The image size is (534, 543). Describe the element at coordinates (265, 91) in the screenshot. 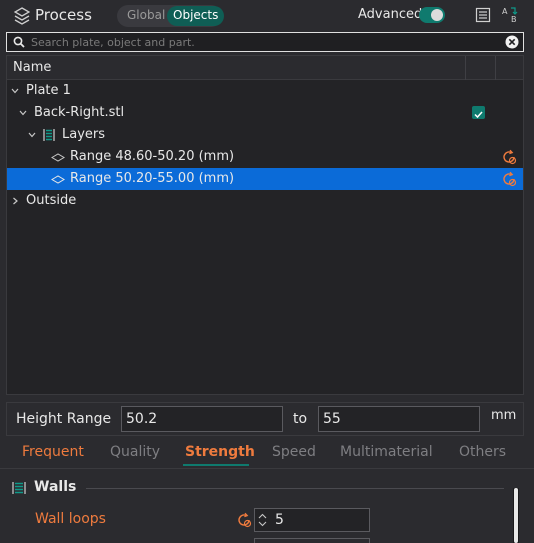

I see `tree-row-plate: Plate 1` at that location.